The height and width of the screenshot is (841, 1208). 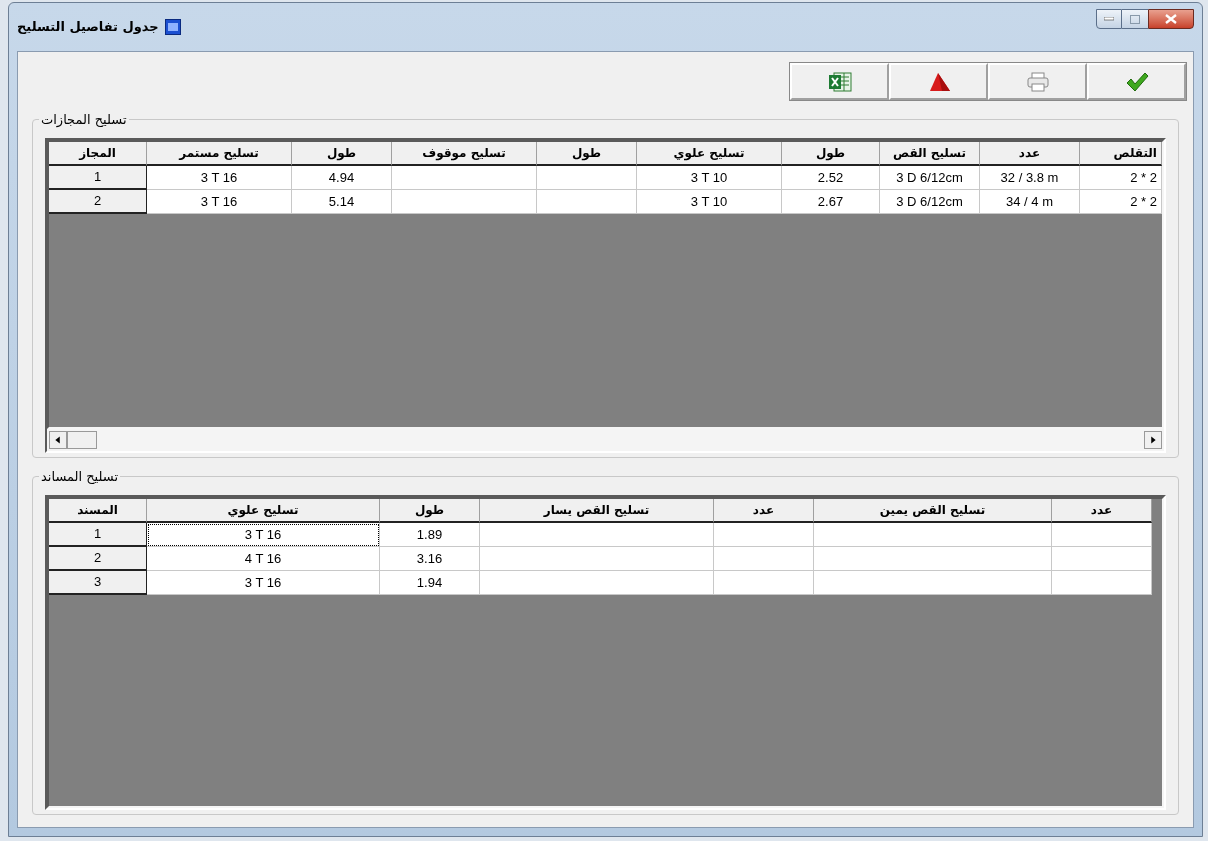 What do you see at coordinates (831, 178) in the screenshot?
I see `table-cell: 2.52` at bounding box center [831, 178].